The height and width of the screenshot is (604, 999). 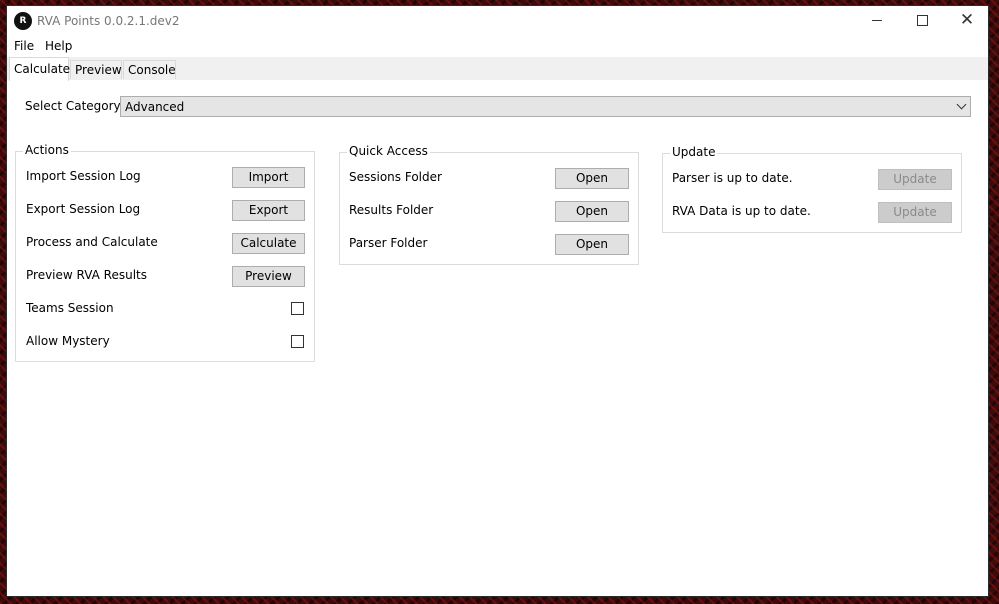 I want to click on update-title: Update, so click(x=694, y=152).